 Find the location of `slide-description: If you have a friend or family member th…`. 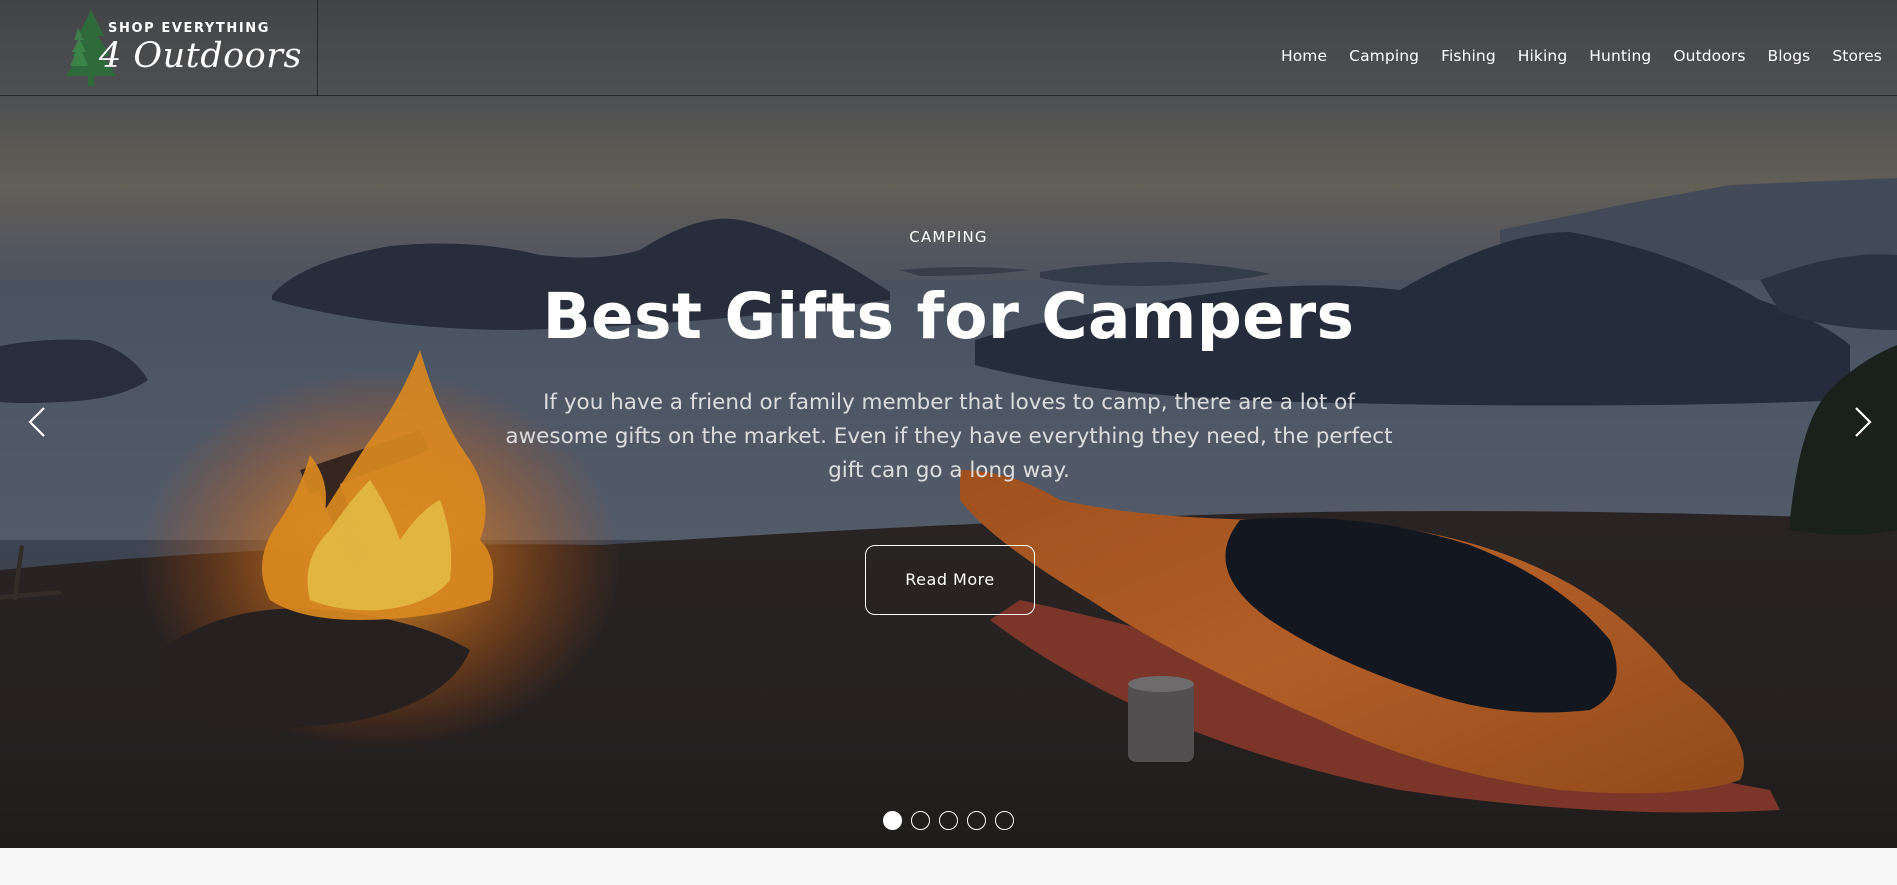

slide-description: If you have a friend or family member th… is located at coordinates (949, 436).